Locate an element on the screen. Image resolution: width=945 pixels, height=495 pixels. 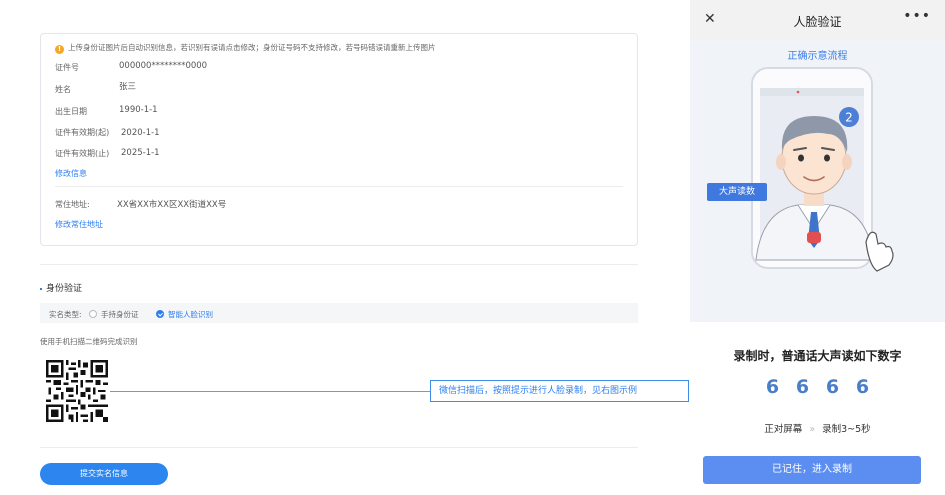
phone-title-bar: ✕ 人脸验证 ••• is located at coordinates (817, 20).